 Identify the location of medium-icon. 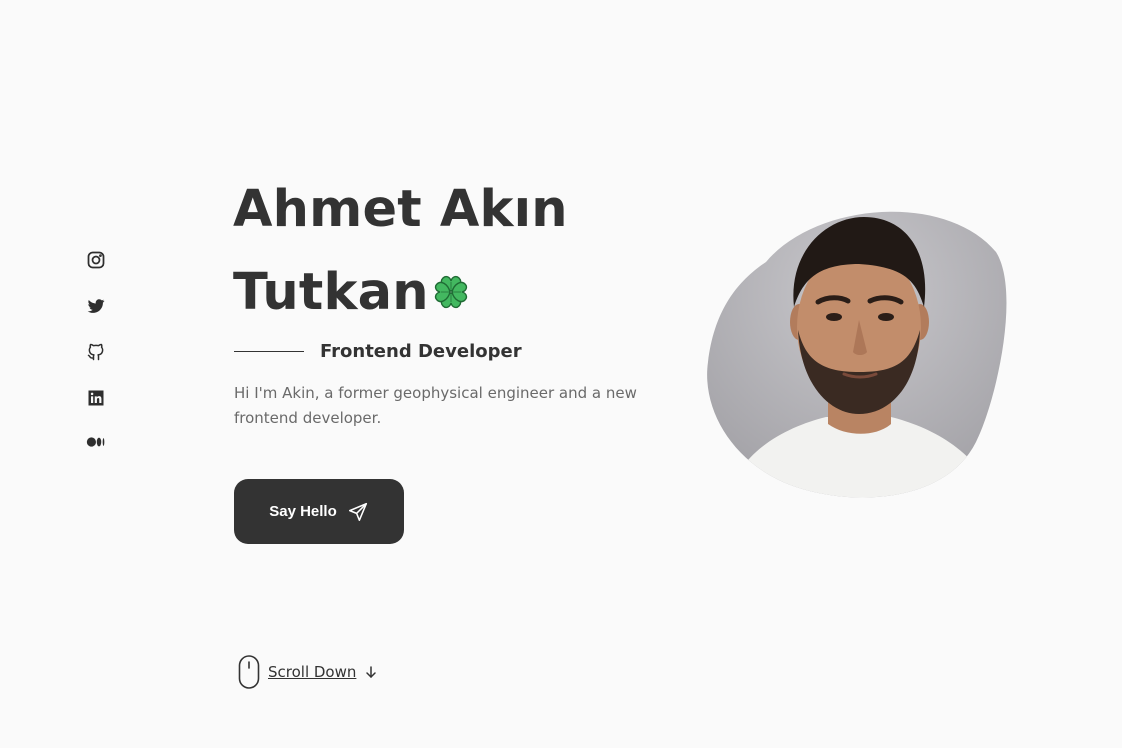
(96, 442).